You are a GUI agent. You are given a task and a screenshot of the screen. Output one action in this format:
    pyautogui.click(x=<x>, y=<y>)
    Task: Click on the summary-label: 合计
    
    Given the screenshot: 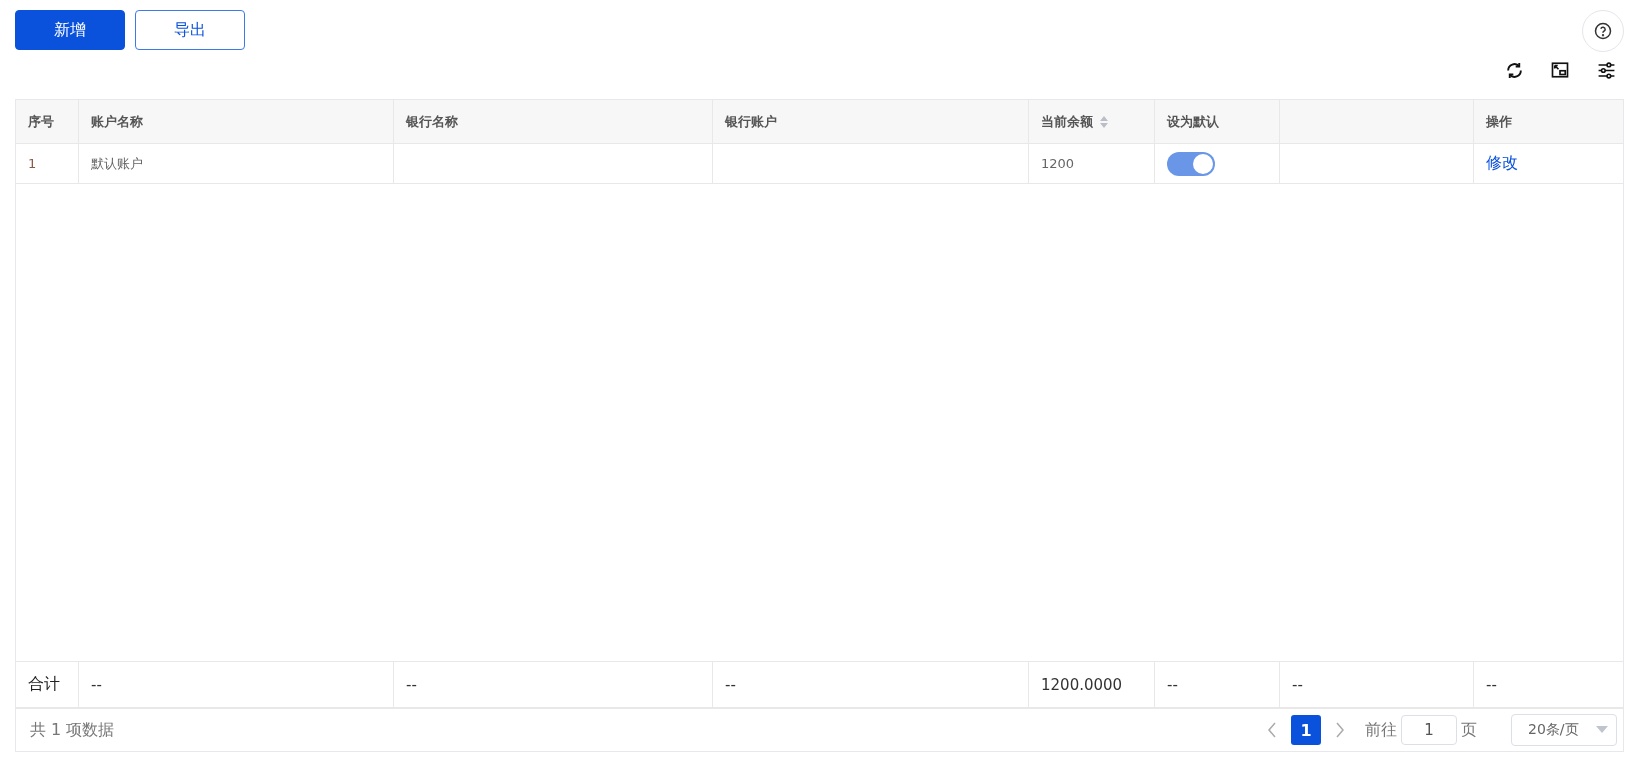 What is the action you would take?
    pyautogui.click(x=44, y=684)
    